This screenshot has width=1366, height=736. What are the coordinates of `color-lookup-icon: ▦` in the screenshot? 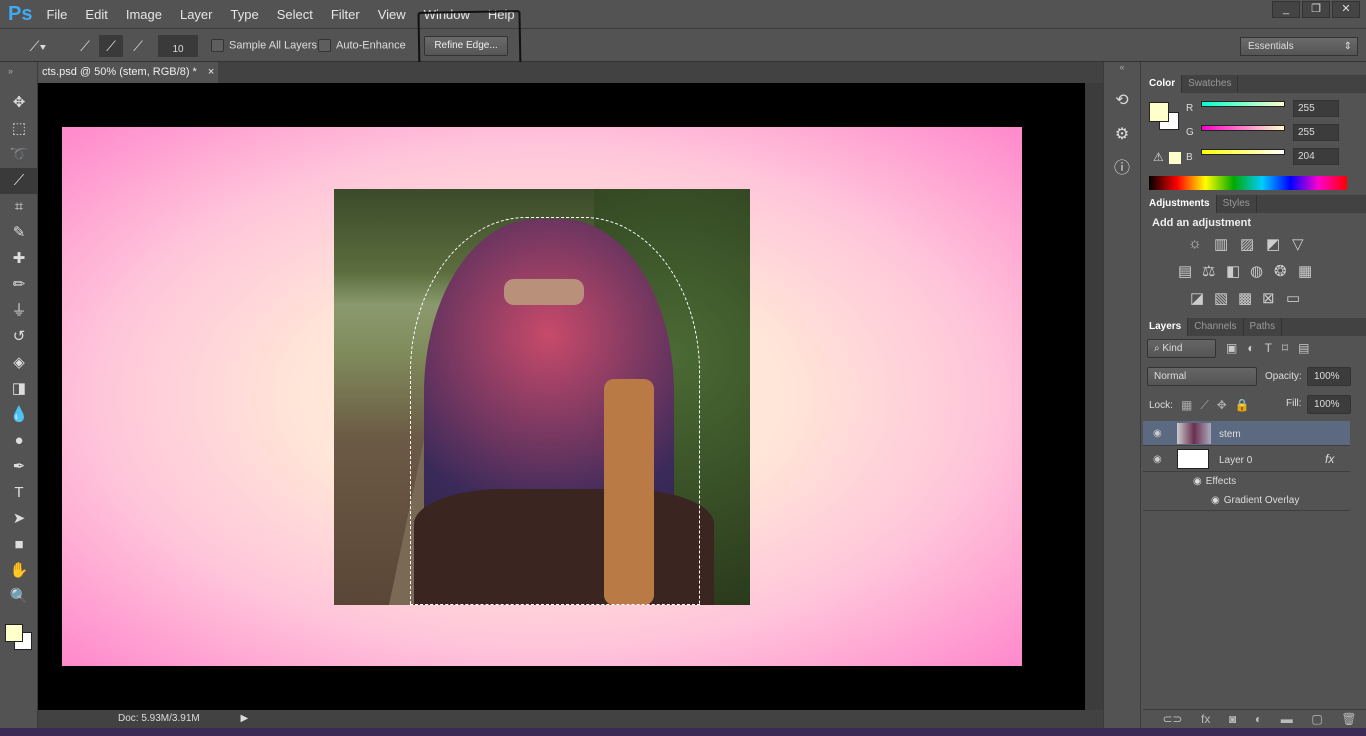 It's located at (1305, 271).